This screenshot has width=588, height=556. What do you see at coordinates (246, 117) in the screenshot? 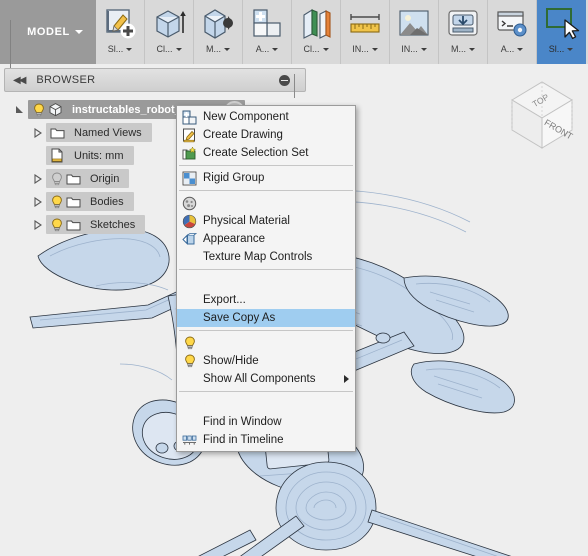
I see `menu-item-label: New Component` at bounding box center [246, 117].